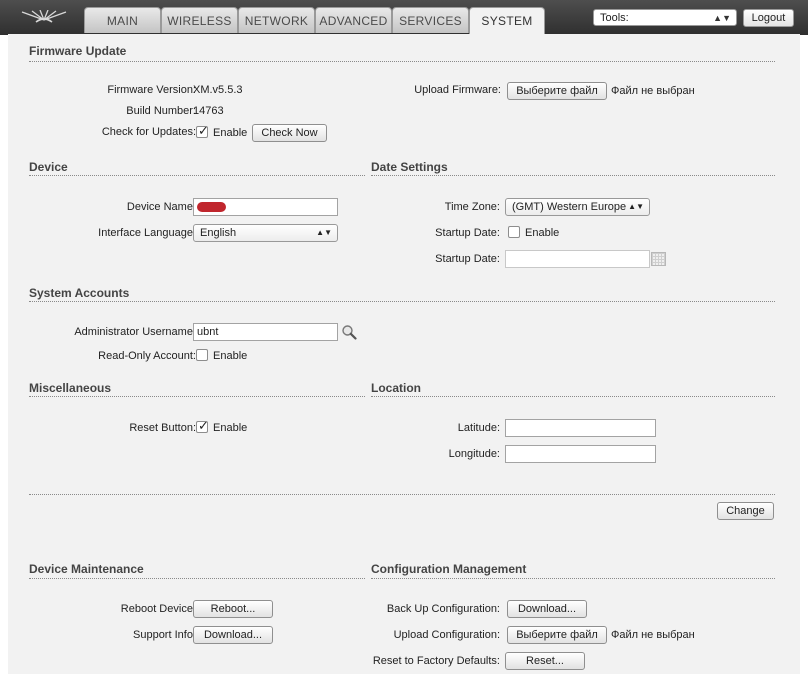 The image size is (808, 674). What do you see at coordinates (162, 428) in the screenshot?
I see `reset-button-label: Reset Button:` at bounding box center [162, 428].